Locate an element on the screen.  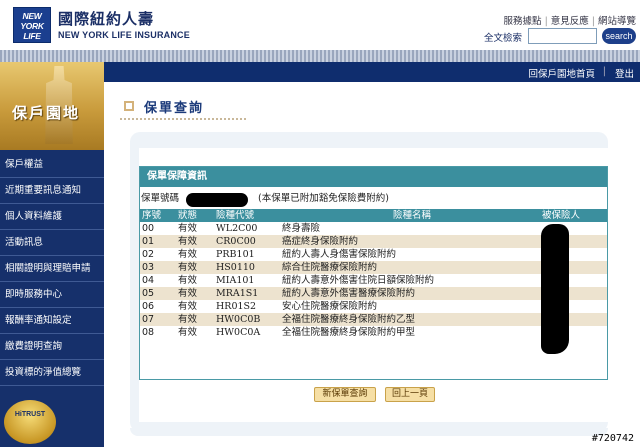
table-row: 07 有效 HW0C0B 全福住院醫療終身保險附約乙型 is located at coordinates (373, 319).